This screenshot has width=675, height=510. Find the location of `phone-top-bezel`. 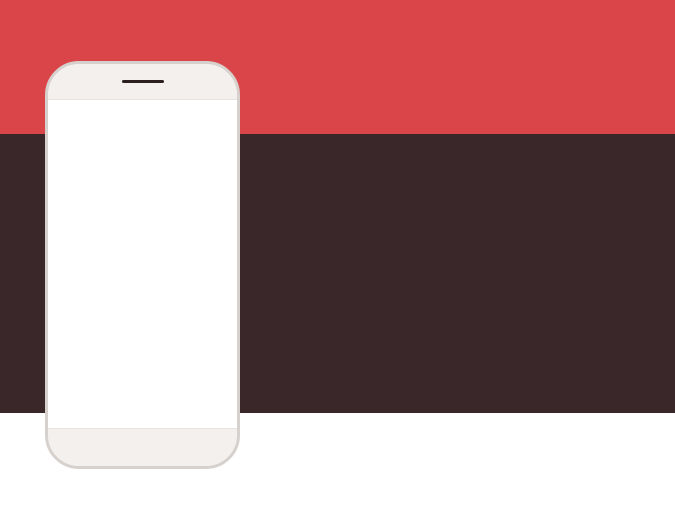

phone-top-bezel is located at coordinates (142, 82).